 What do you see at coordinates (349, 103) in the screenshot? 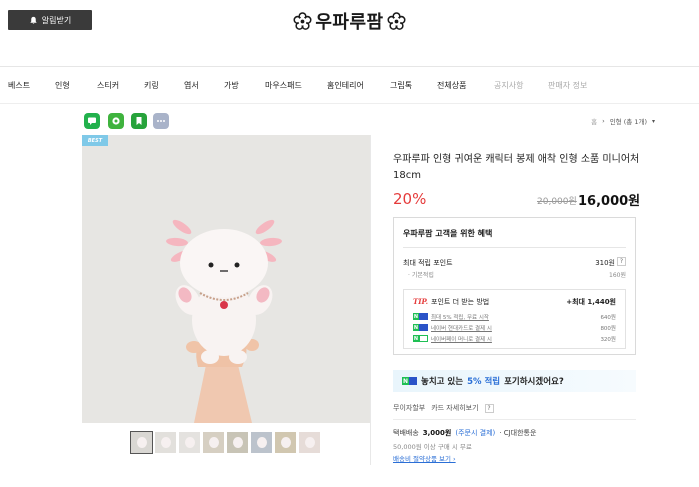
I see `nav-divider` at bounding box center [349, 103].